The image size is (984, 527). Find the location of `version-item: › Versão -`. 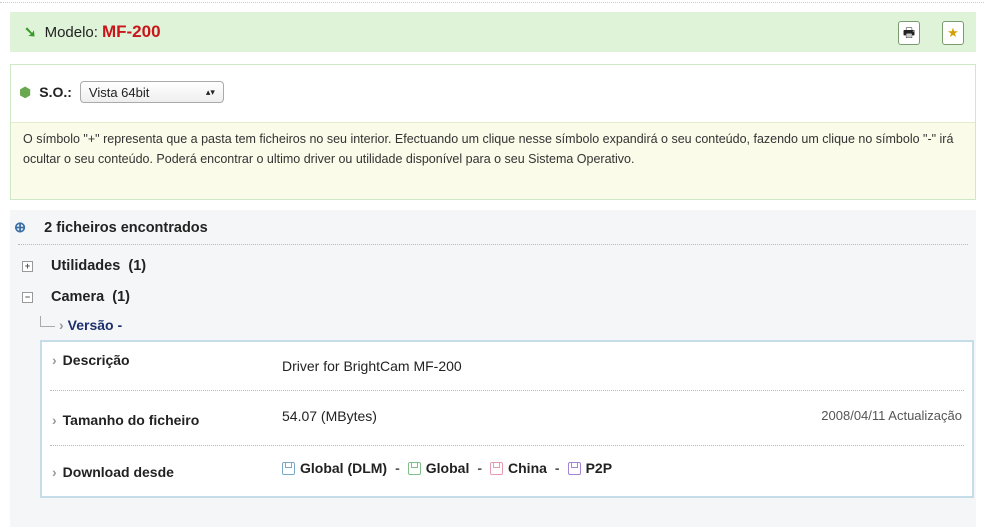

version-item: › Versão - is located at coordinates (81, 324).